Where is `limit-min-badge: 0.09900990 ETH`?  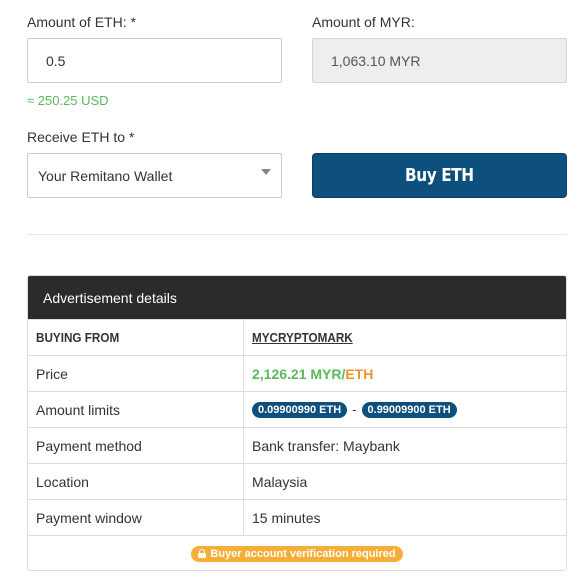 limit-min-badge: 0.09900990 ETH is located at coordinates (300, 409).